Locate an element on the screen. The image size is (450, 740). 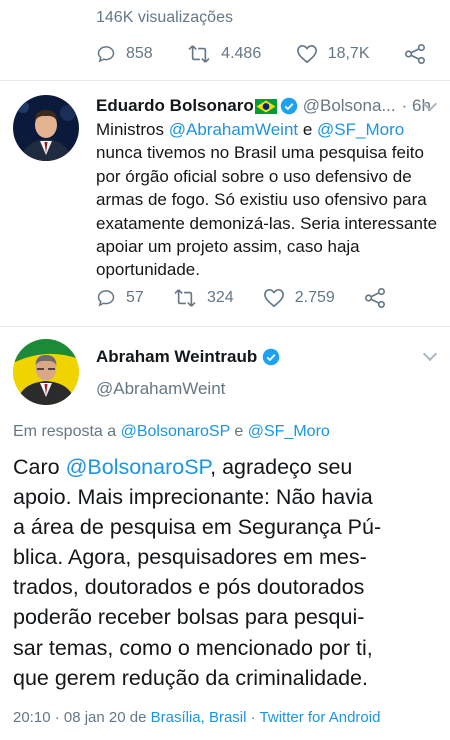
reply-prefix: Em resposta a is located at coordinates (67, 431).